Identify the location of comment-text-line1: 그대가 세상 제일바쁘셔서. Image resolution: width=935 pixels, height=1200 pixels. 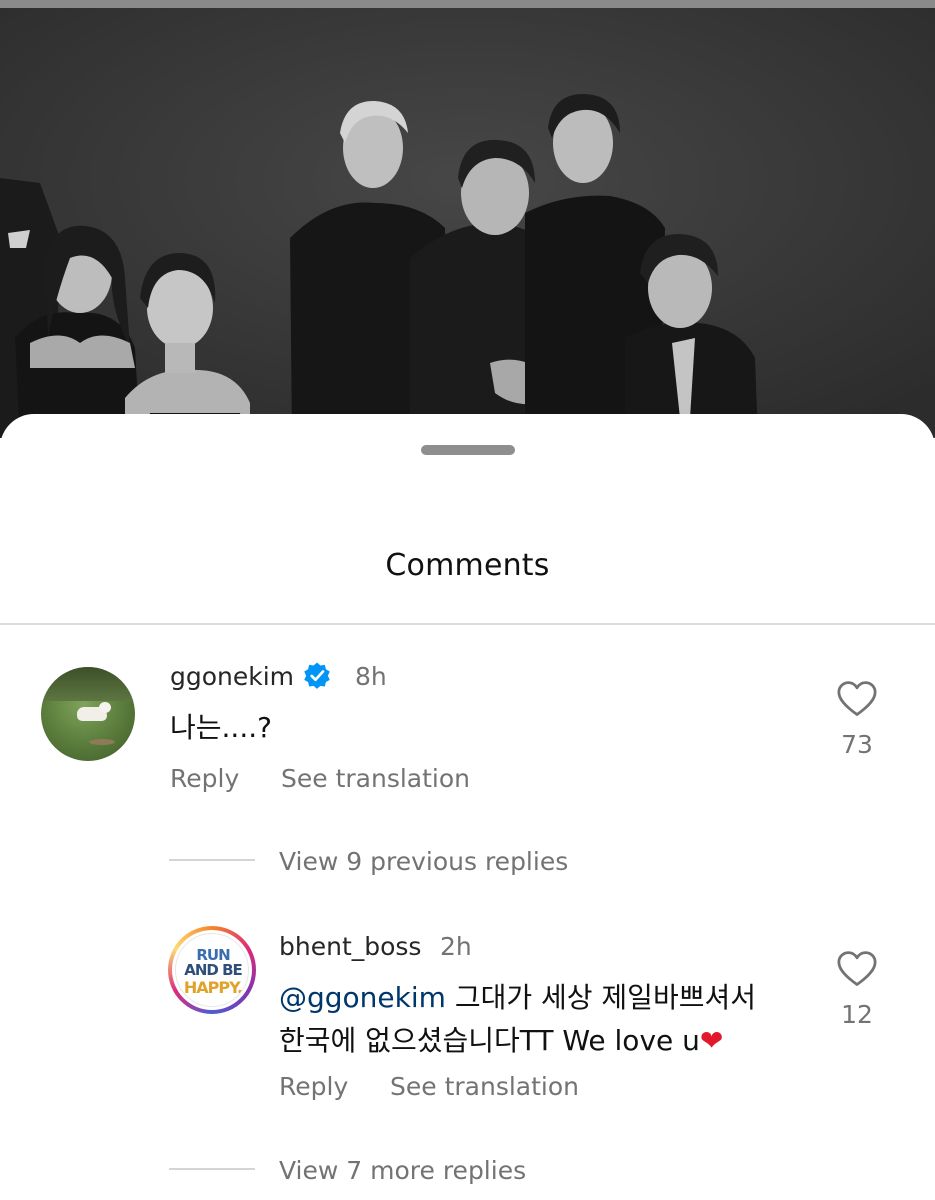
(600, 997).